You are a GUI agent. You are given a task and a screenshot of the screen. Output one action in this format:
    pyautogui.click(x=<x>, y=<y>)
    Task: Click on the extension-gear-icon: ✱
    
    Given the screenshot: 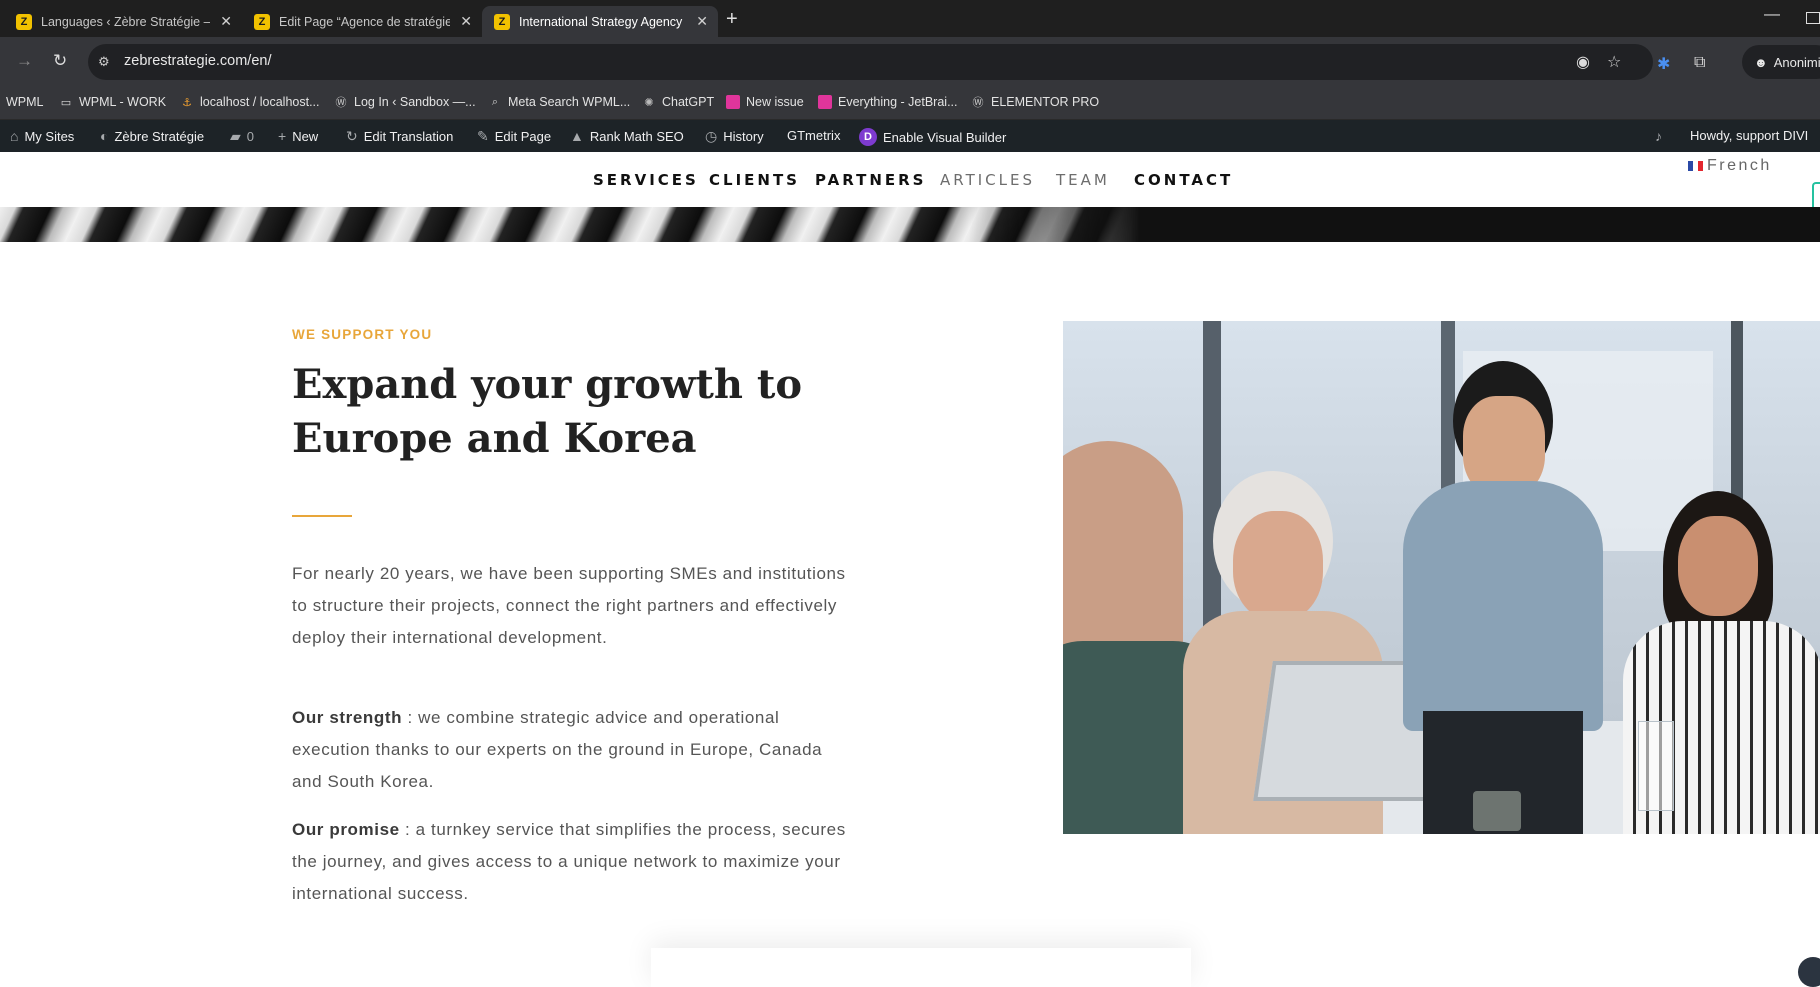 What is the action you would take?
    pyautogui.click(x=1663, y=64)
    